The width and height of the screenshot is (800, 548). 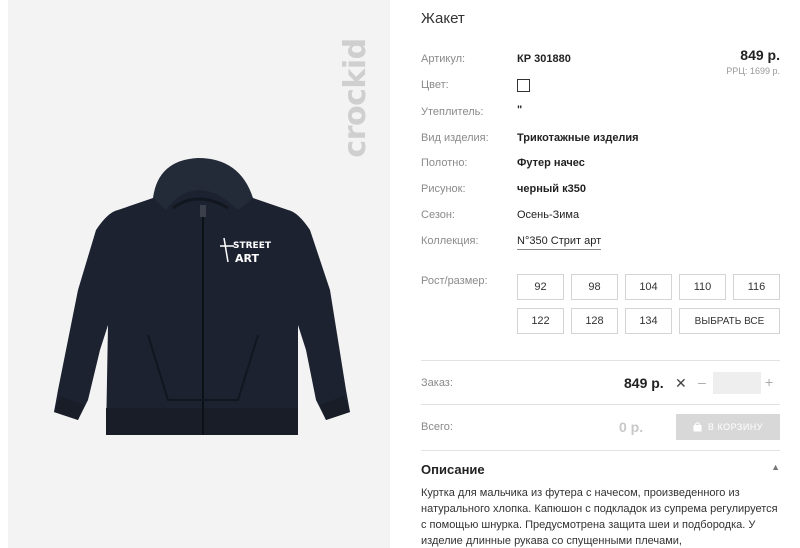 I want to click on order-label: Заказ:, so click(x=437, y=383).